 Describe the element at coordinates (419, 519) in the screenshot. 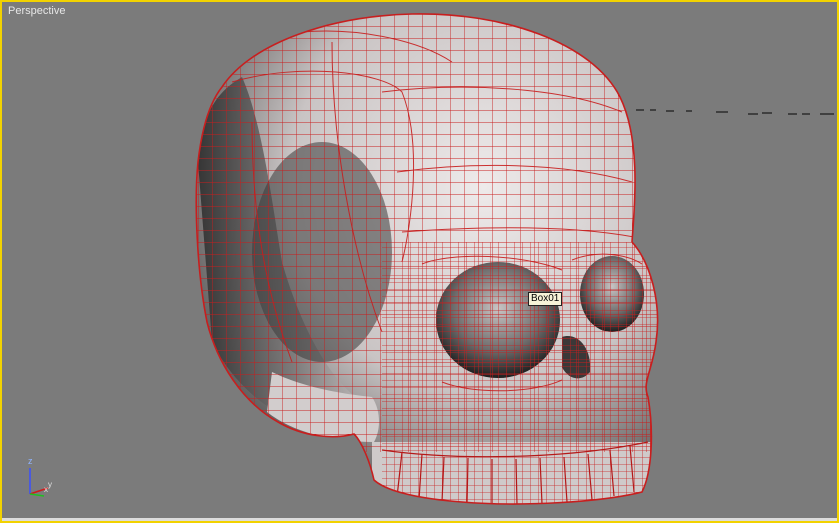

I see `viewport-bottom-strip` at that location.